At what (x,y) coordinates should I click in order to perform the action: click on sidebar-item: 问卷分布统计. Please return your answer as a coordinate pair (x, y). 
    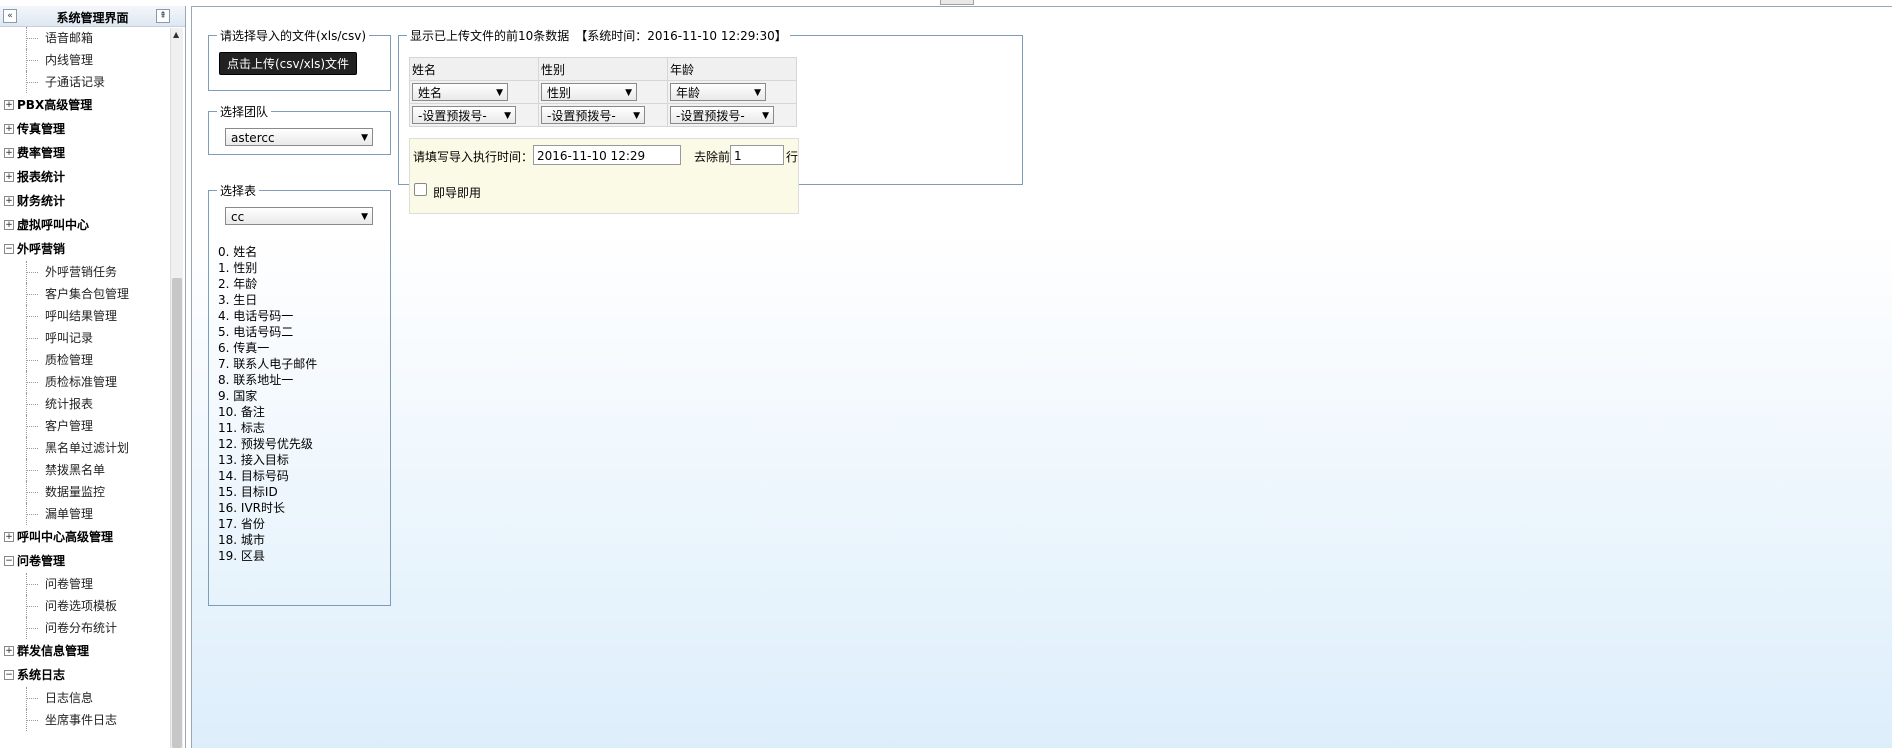
    Looking at the image, I should click on (85, 628).